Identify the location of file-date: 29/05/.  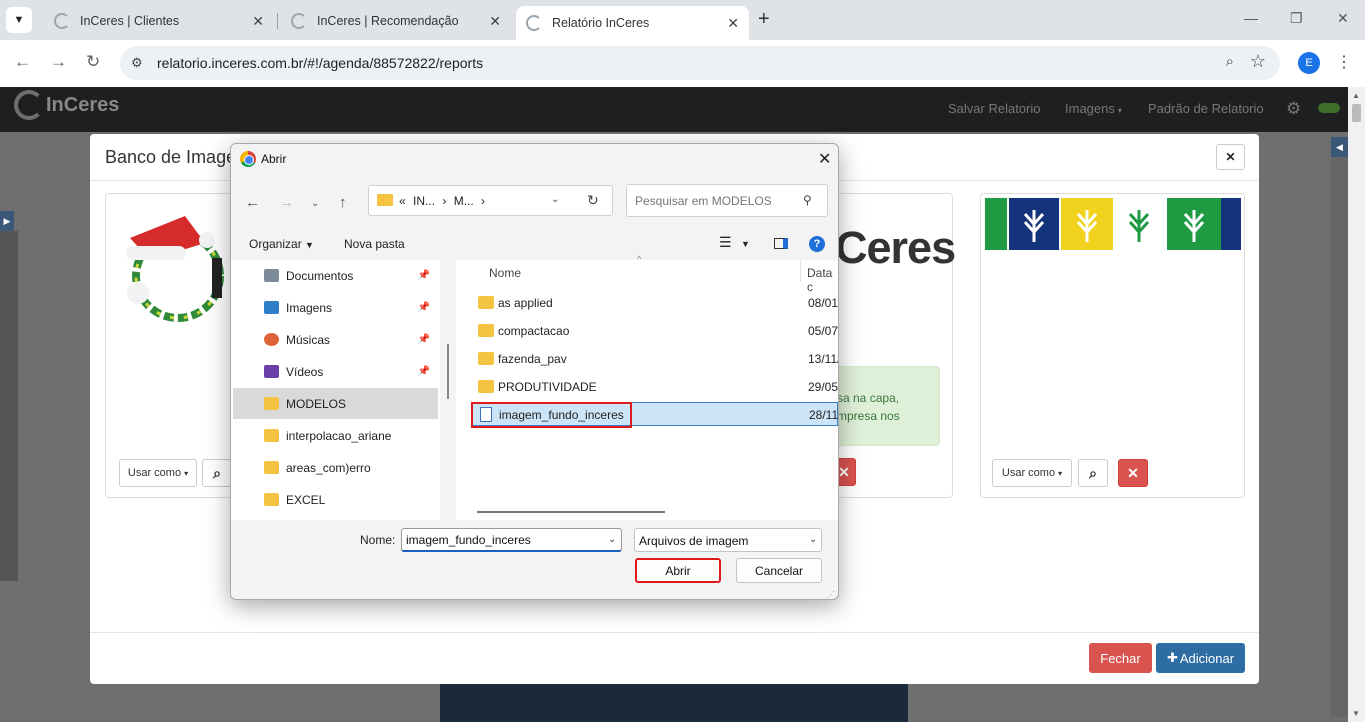
(823, 387).